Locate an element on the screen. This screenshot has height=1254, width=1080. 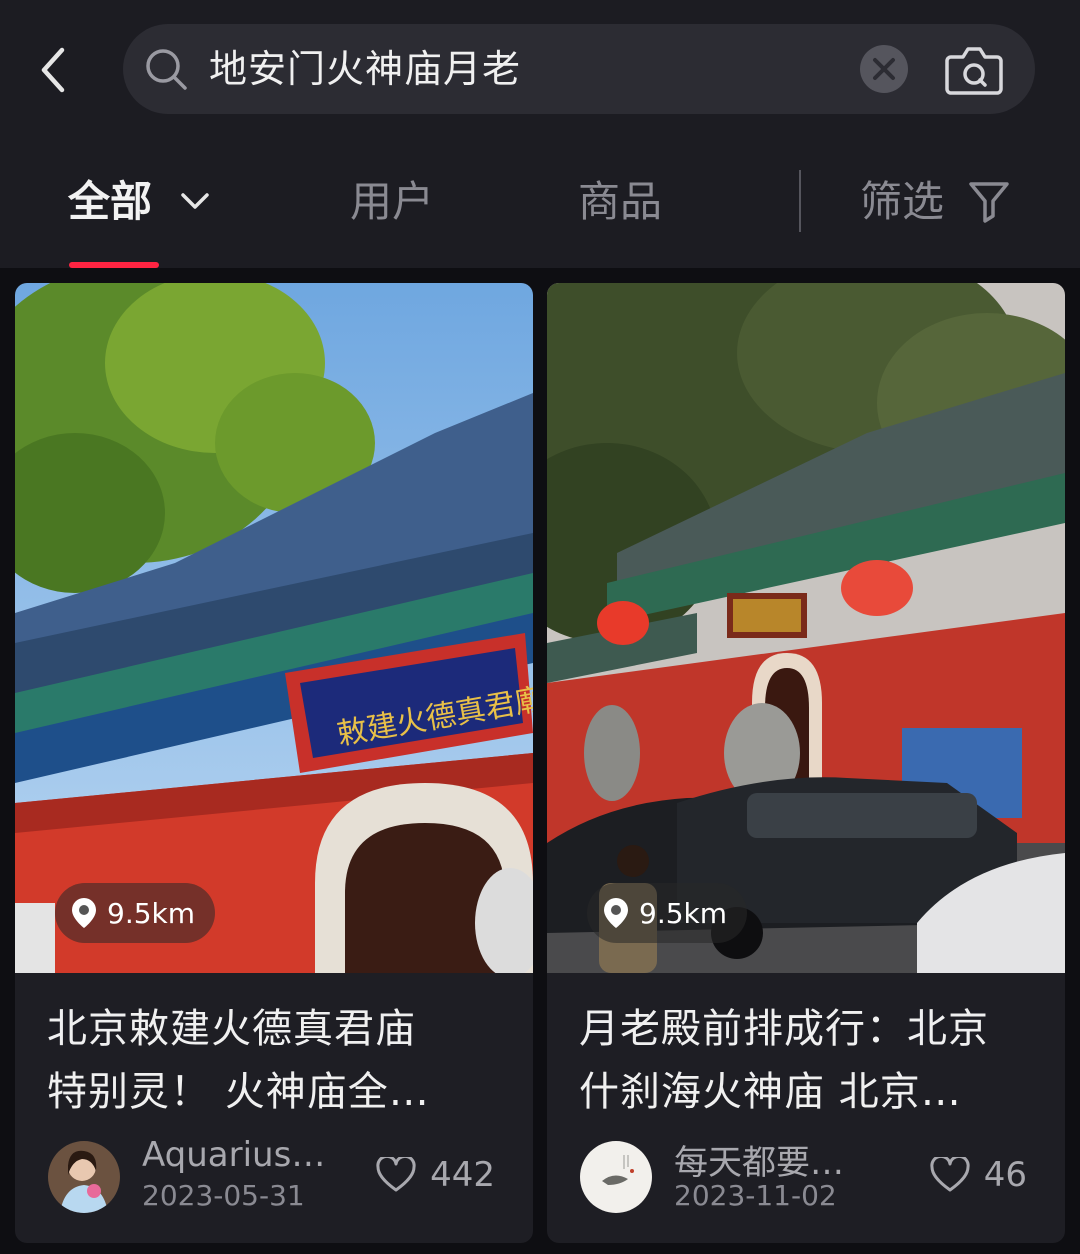
tab-user: 用户 is located at coordinates (392, 202).